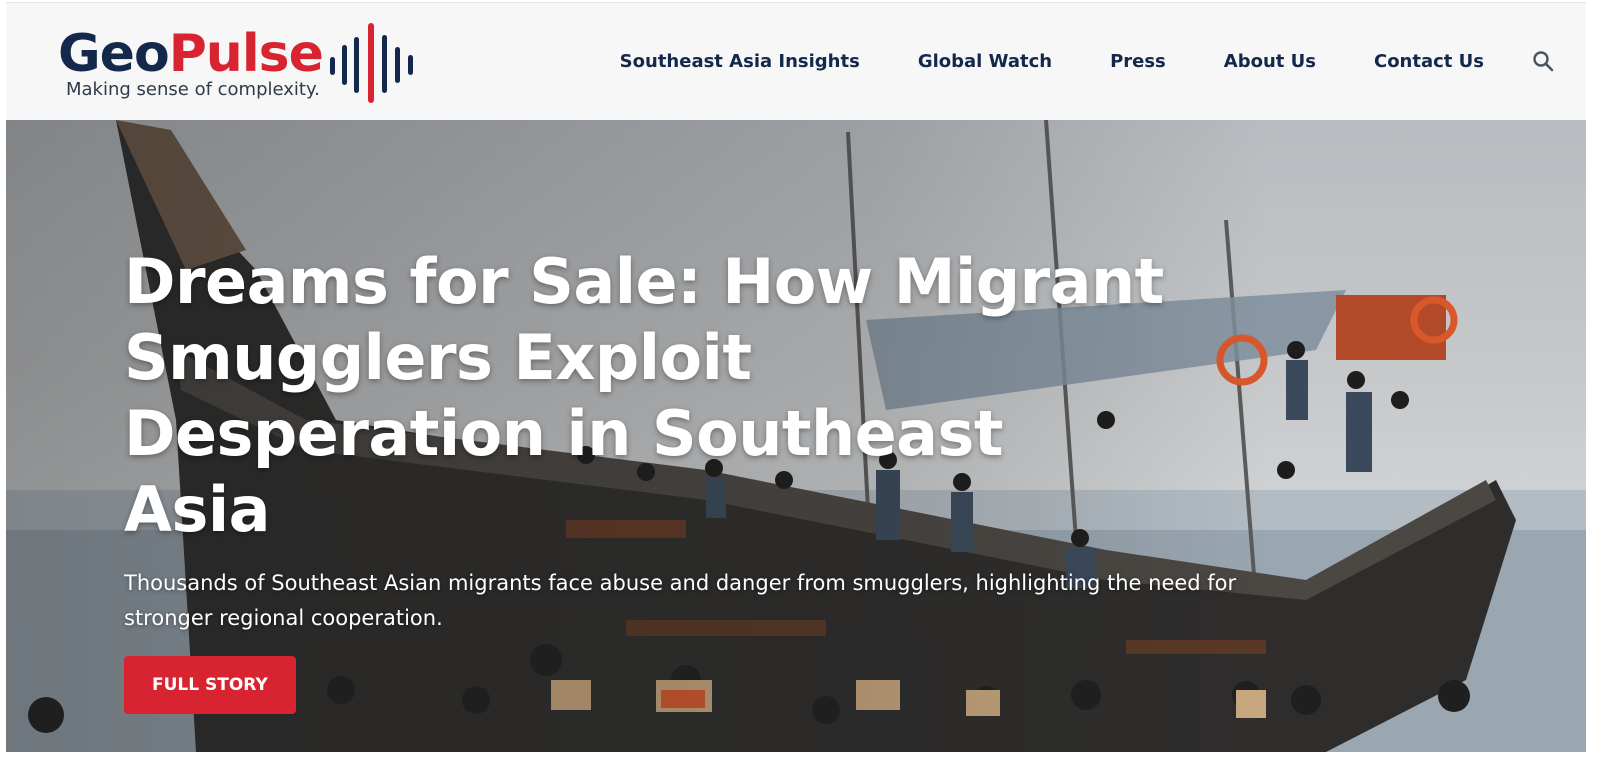 This screenshot has width=1600, height=766. Describe the element at coordinates (246, 54) in the screenshot. I see `logo-pulse-text: Pulse` at that location.